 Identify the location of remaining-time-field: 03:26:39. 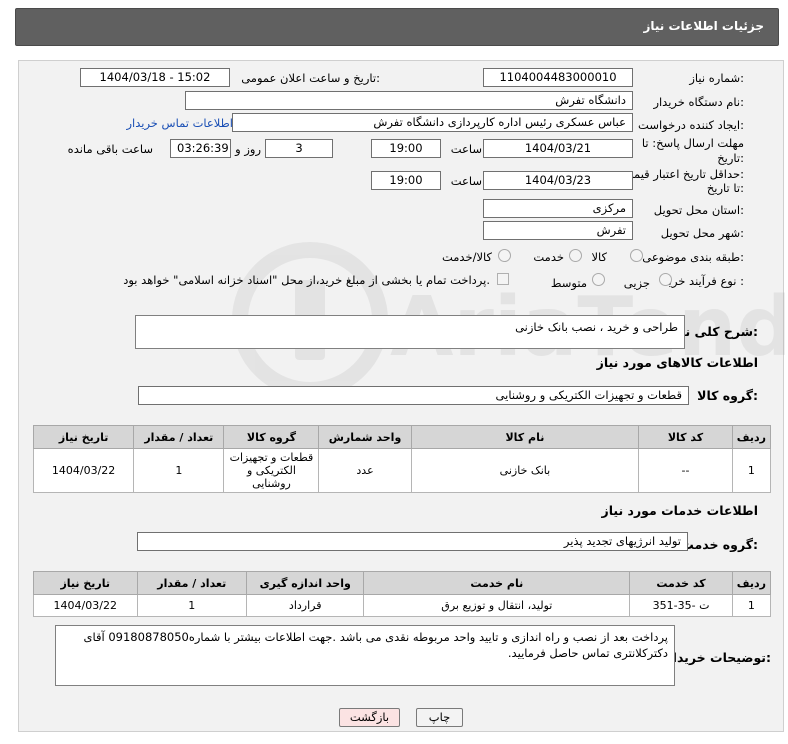
(200, 148).